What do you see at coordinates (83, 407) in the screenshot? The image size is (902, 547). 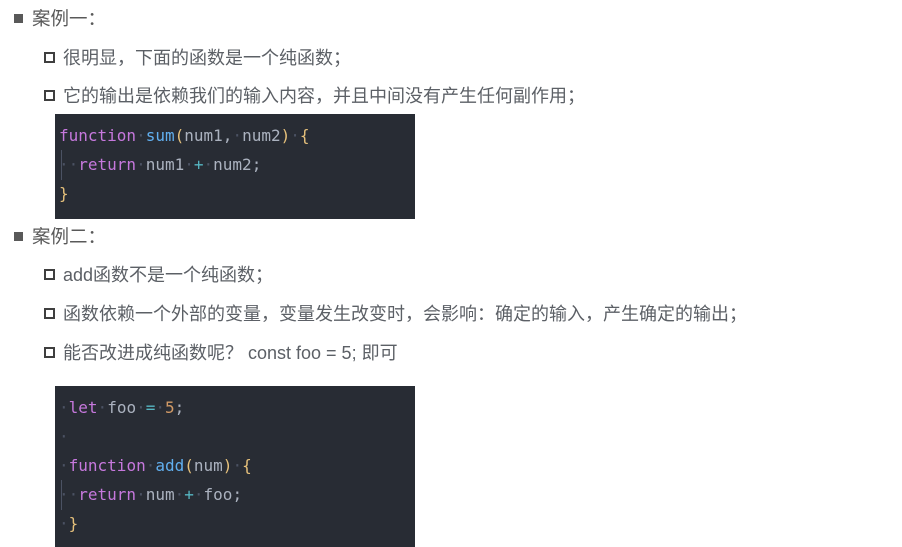 I see `token-keyword: let` at bounding box center [83, 407].